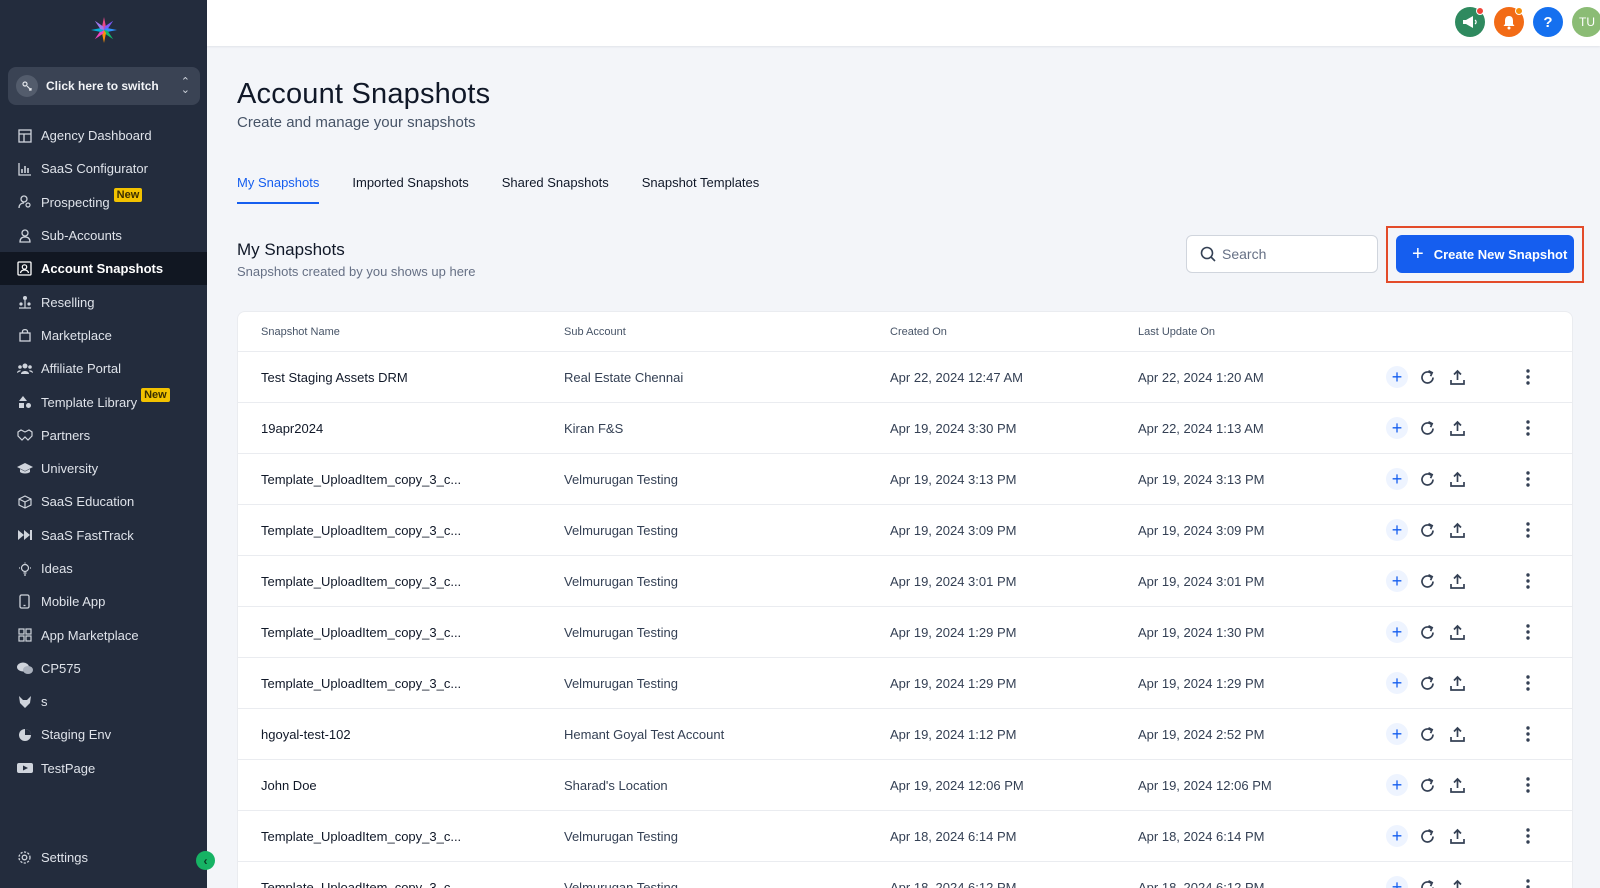  I want to click on column-header-snapshot-name: Snapshot Name, so click(401, 332).